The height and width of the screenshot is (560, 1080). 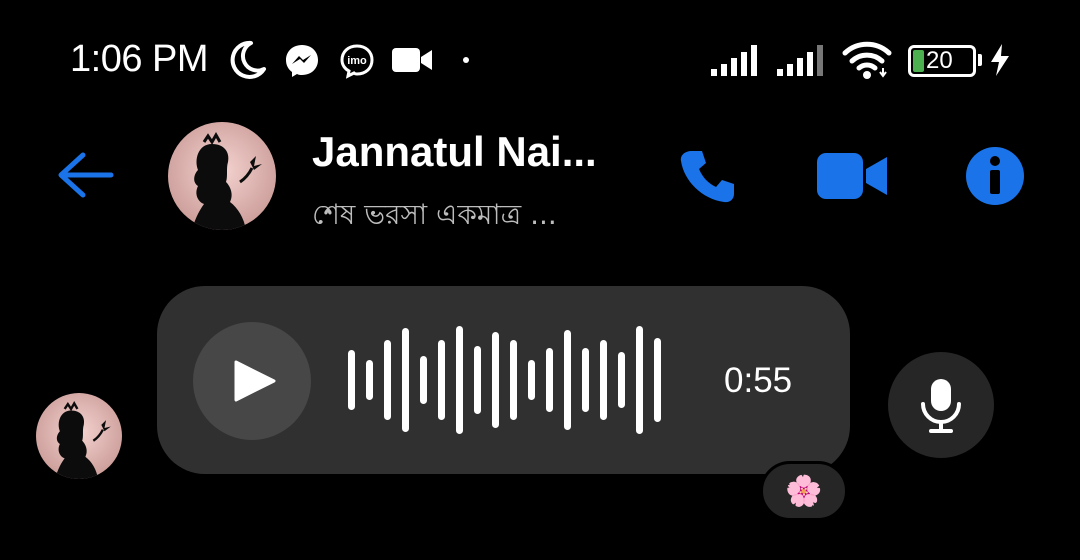 What do you see at coordinates (466, 60) in the screenshot?
I see `dot-icon` at bounding box center [466, 60].